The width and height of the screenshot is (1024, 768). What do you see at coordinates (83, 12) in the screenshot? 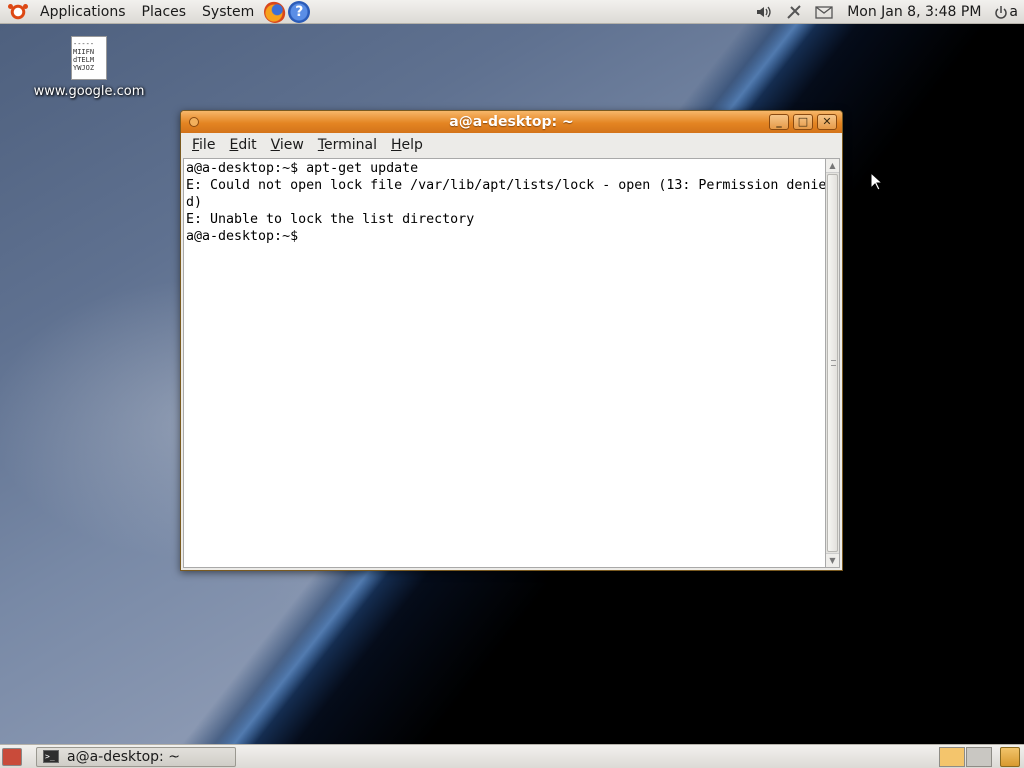
I see `applications-menu: Applications` at bounding box center [83, 12].